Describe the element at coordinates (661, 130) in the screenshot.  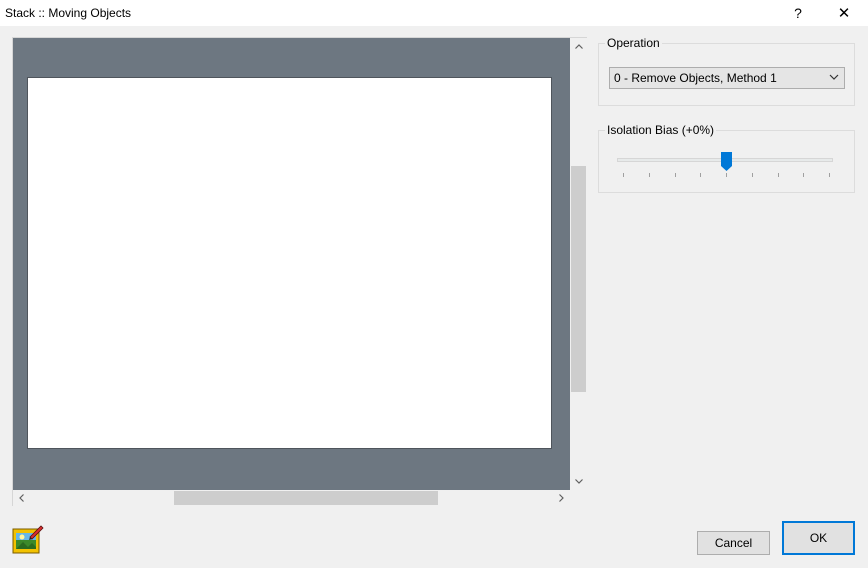
I see `isolation-bias-label: Isolation Bias (+0%)` at that location.